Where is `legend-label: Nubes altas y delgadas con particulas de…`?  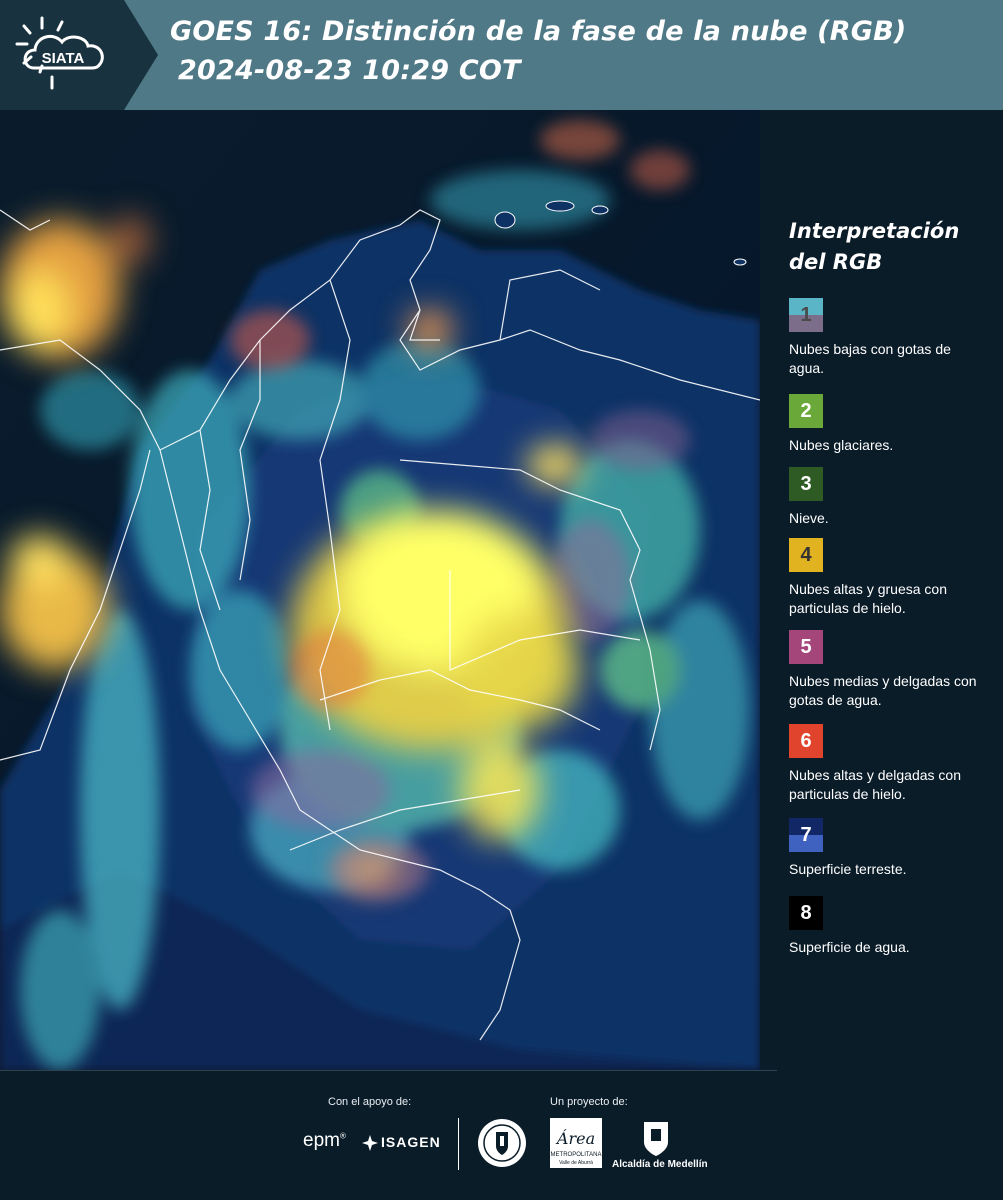
legend-label: Nubes altas y delgadas con particulas de… is located at coordinates (875, 784).